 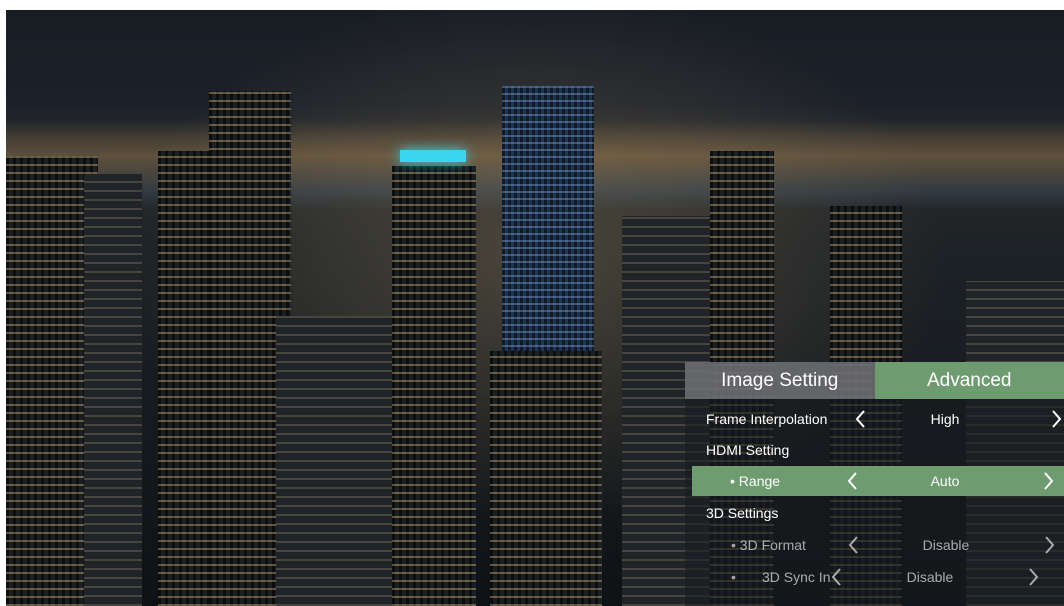 I want to click on 3d-format-label: • 3D Format, so click(x=768, y=545).